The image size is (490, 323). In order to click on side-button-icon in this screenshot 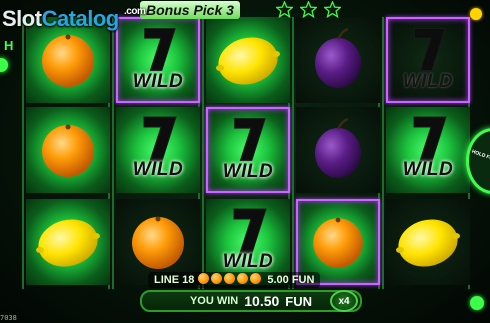, I will do `click(4, 65)`.